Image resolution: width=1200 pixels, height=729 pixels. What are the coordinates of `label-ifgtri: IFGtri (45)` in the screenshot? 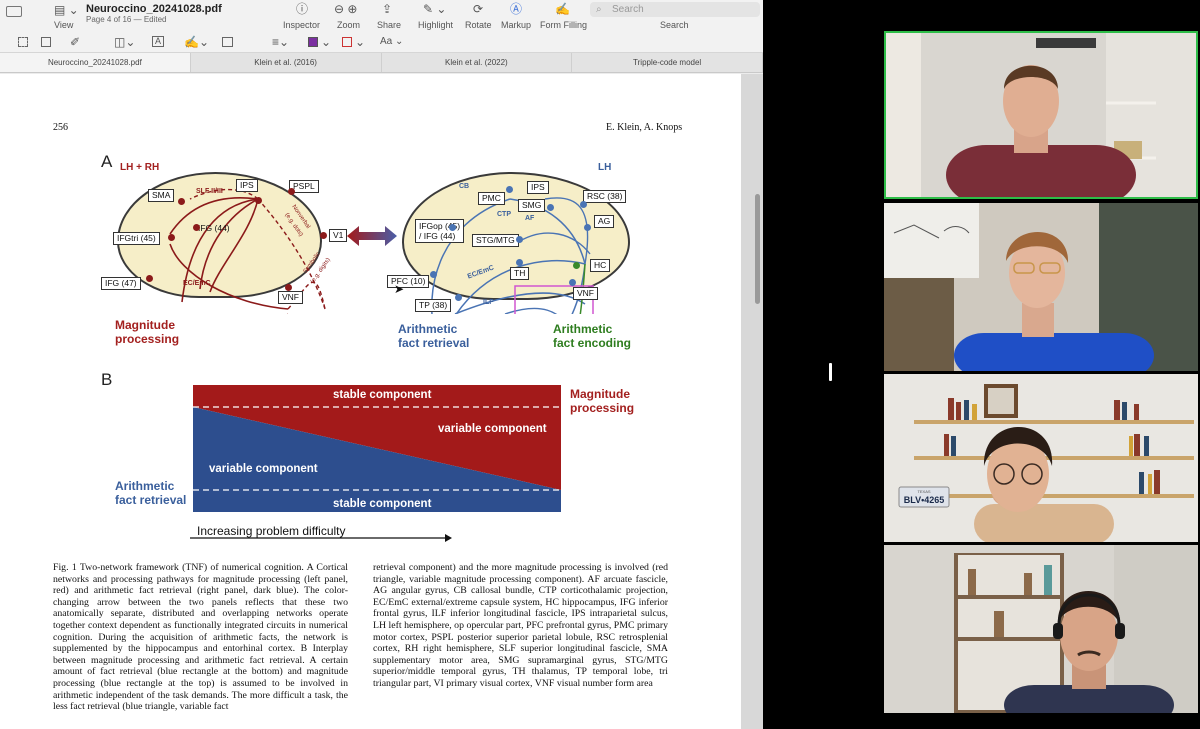 It's located at (136, 239).